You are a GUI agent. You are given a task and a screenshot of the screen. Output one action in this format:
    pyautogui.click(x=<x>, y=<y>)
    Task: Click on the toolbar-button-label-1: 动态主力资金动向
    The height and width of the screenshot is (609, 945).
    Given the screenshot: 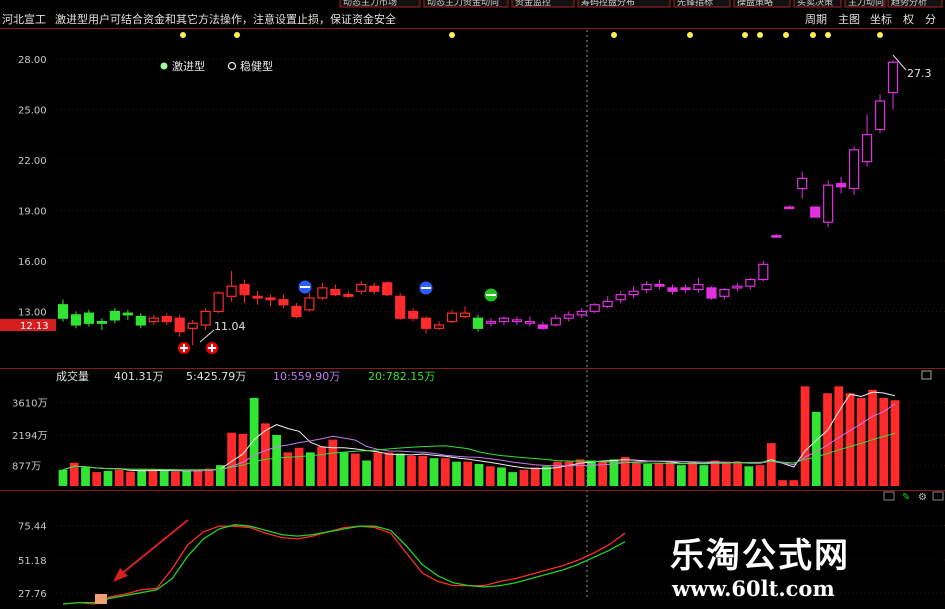 What is the action you would take?
    pyautogui.click(x=463, y=4)
    